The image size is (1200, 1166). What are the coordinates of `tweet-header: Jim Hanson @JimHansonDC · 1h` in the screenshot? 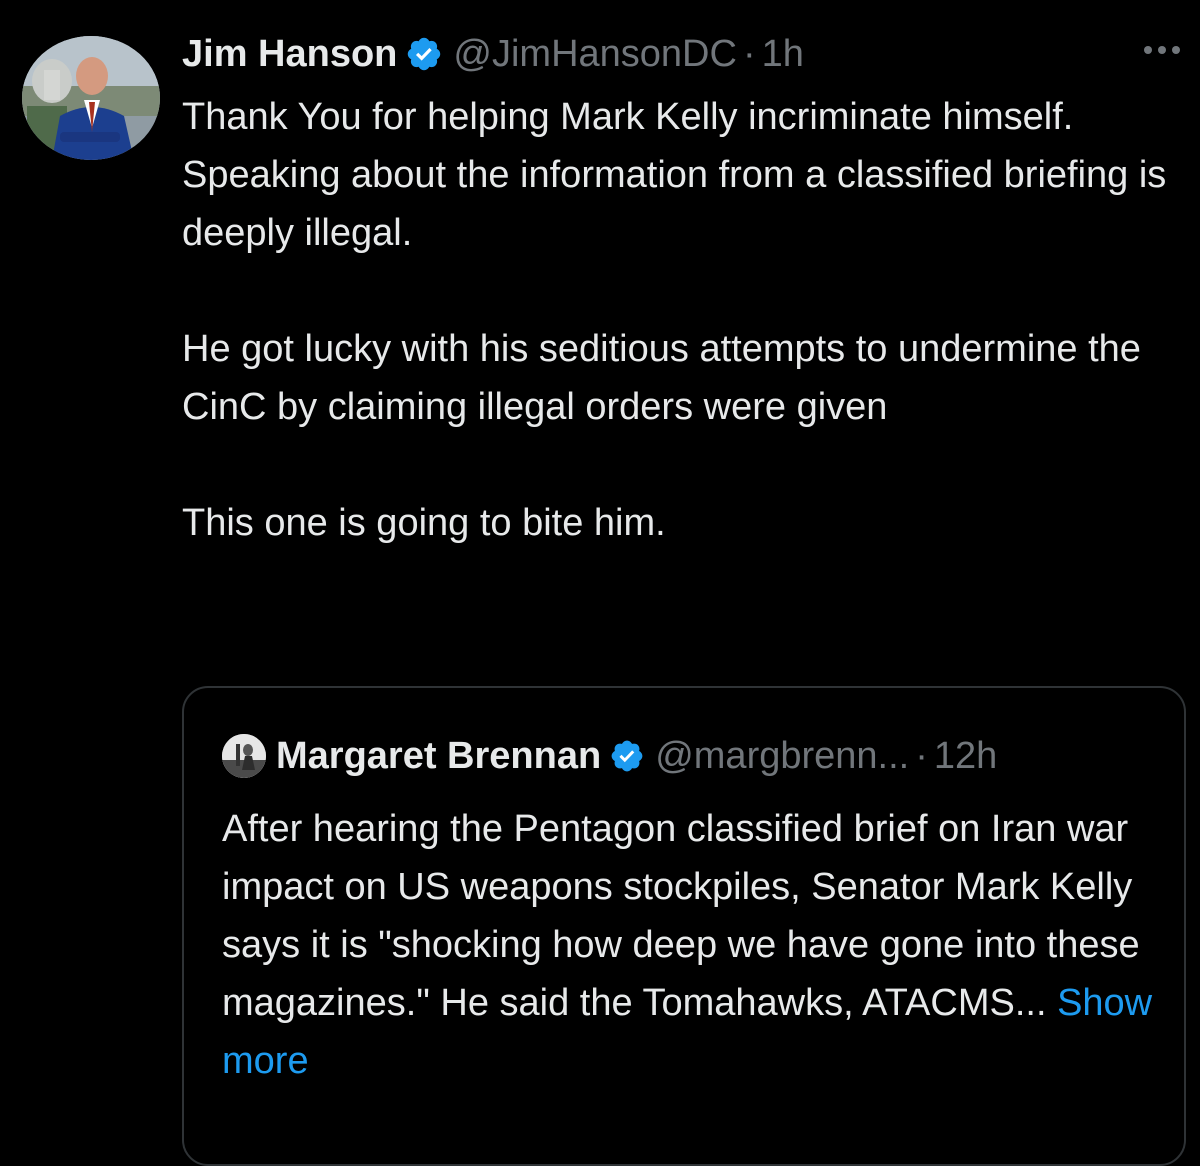 It's located at (493, 54).